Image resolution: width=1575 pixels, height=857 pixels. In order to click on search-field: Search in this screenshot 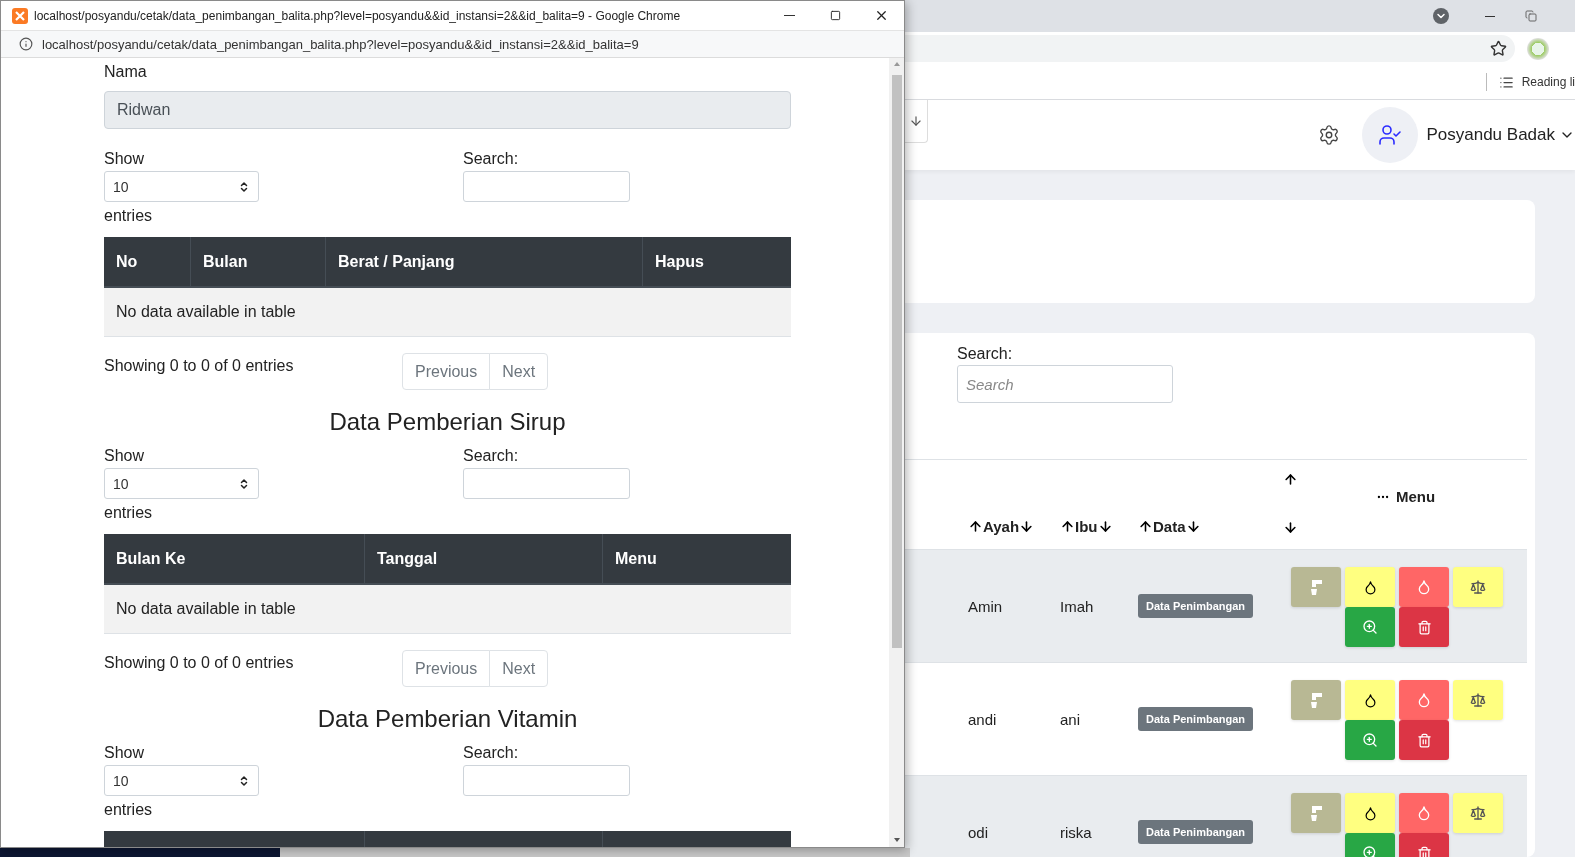, I will do `click(1065, 384)`.